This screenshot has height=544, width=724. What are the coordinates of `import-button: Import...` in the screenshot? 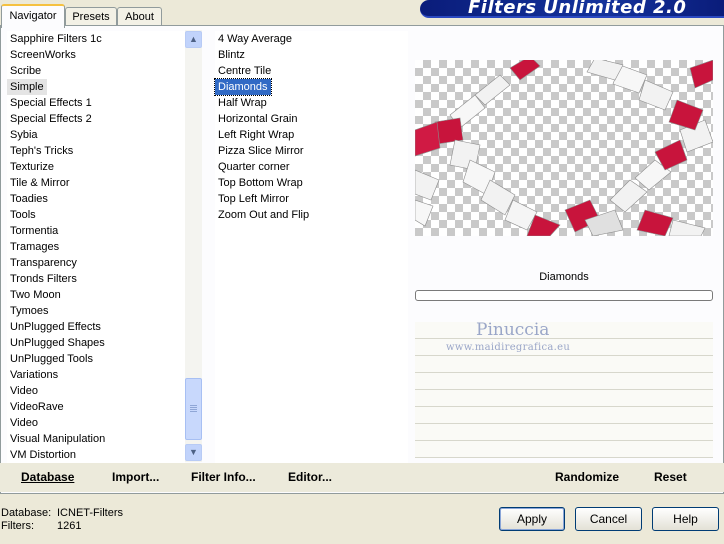 It's located at (135, 477).